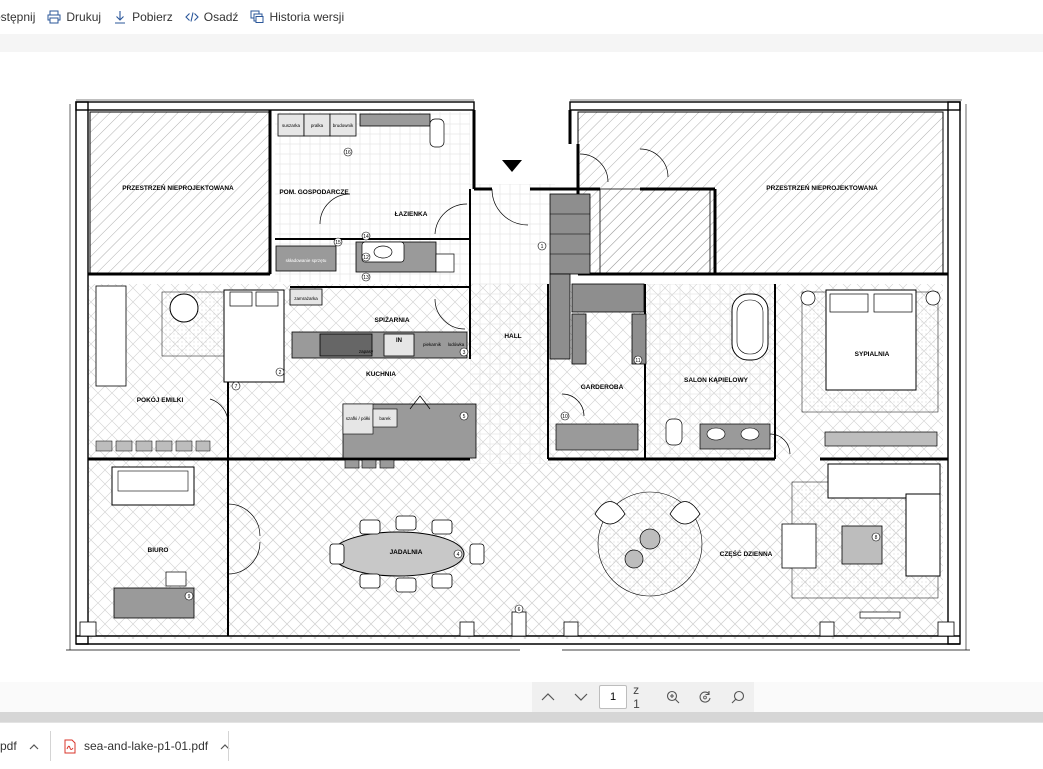 The width and height of the screenshot is (1043, 769). Describe the element at coordinates (120, 17) in the screenshot. I see `download-icon` at that location.